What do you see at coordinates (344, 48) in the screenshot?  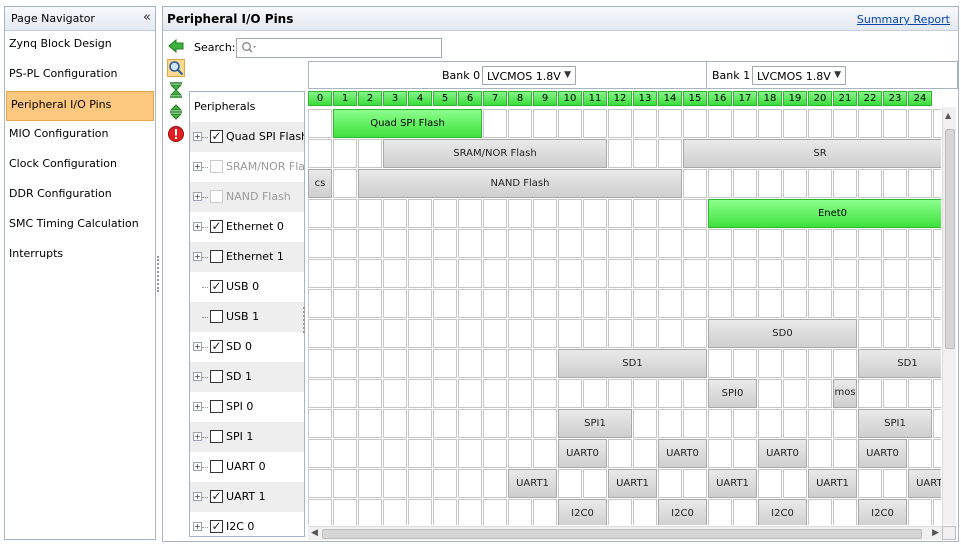 I see `search-input` at bounding box center [344, 48].